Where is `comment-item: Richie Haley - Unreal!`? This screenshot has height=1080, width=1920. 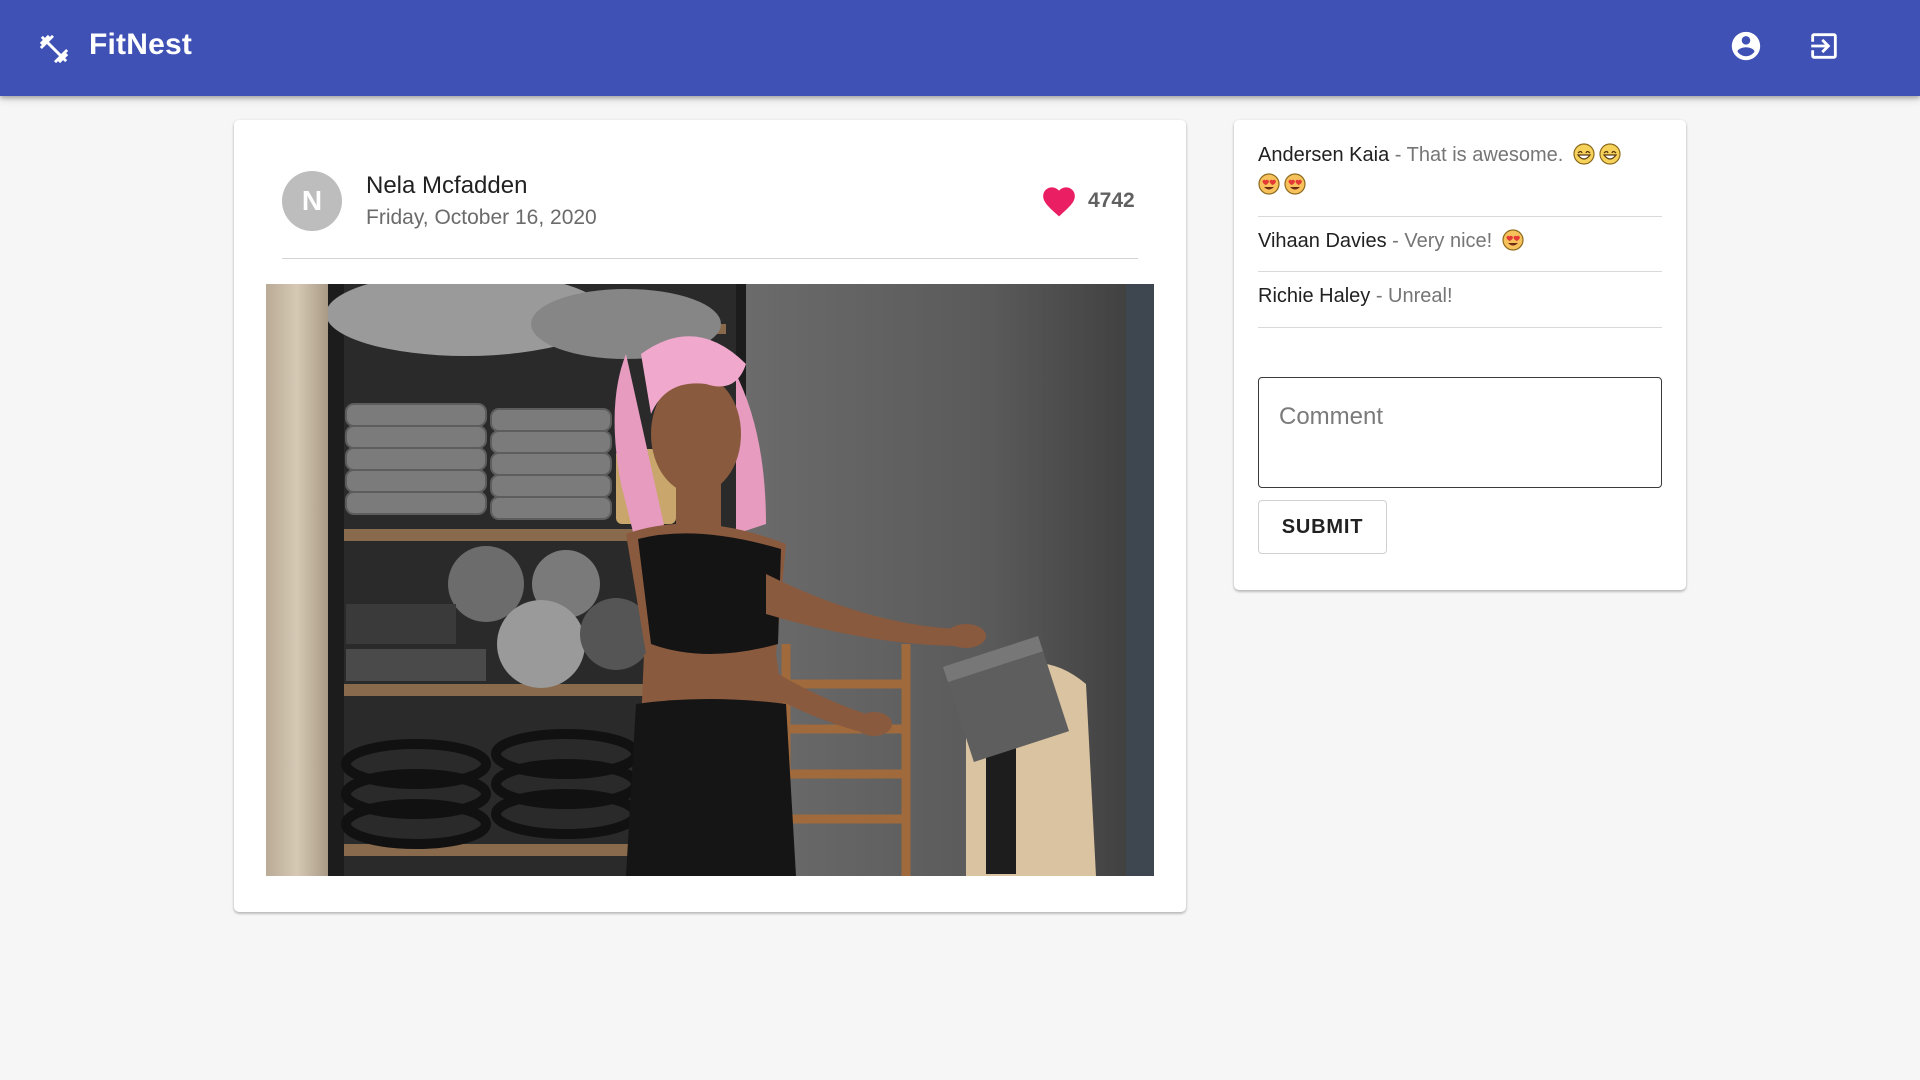 comment-item: Richie Haley - Unreal! is located at coordinates (1460, 296).